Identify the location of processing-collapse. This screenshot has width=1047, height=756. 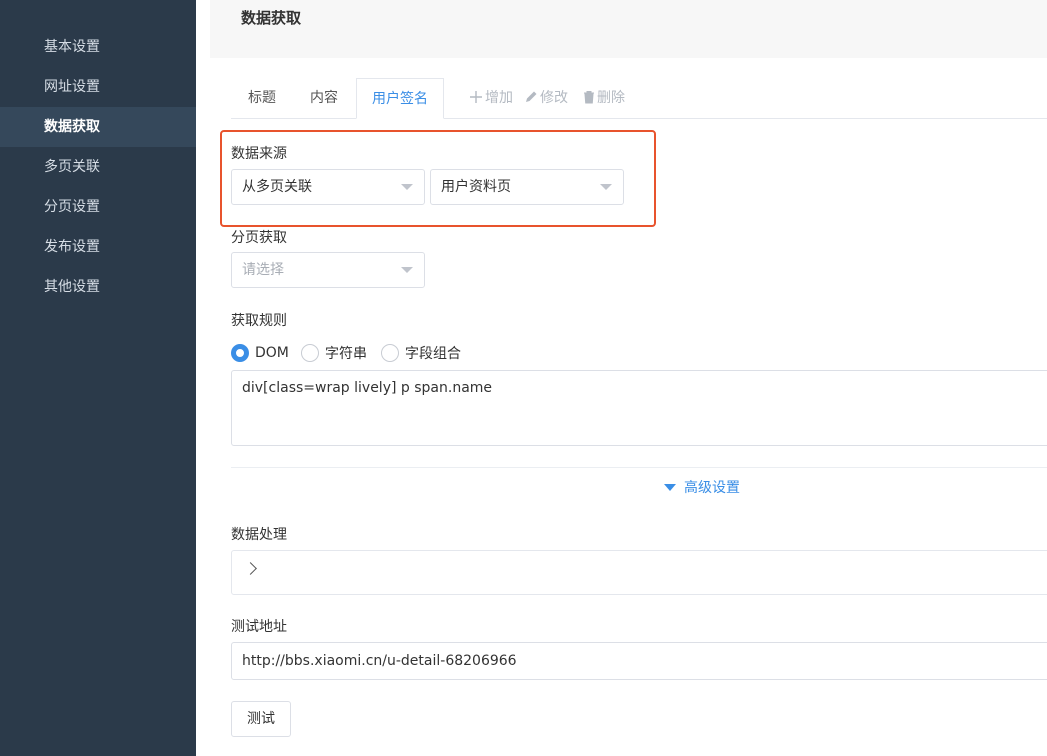
(639, 572).